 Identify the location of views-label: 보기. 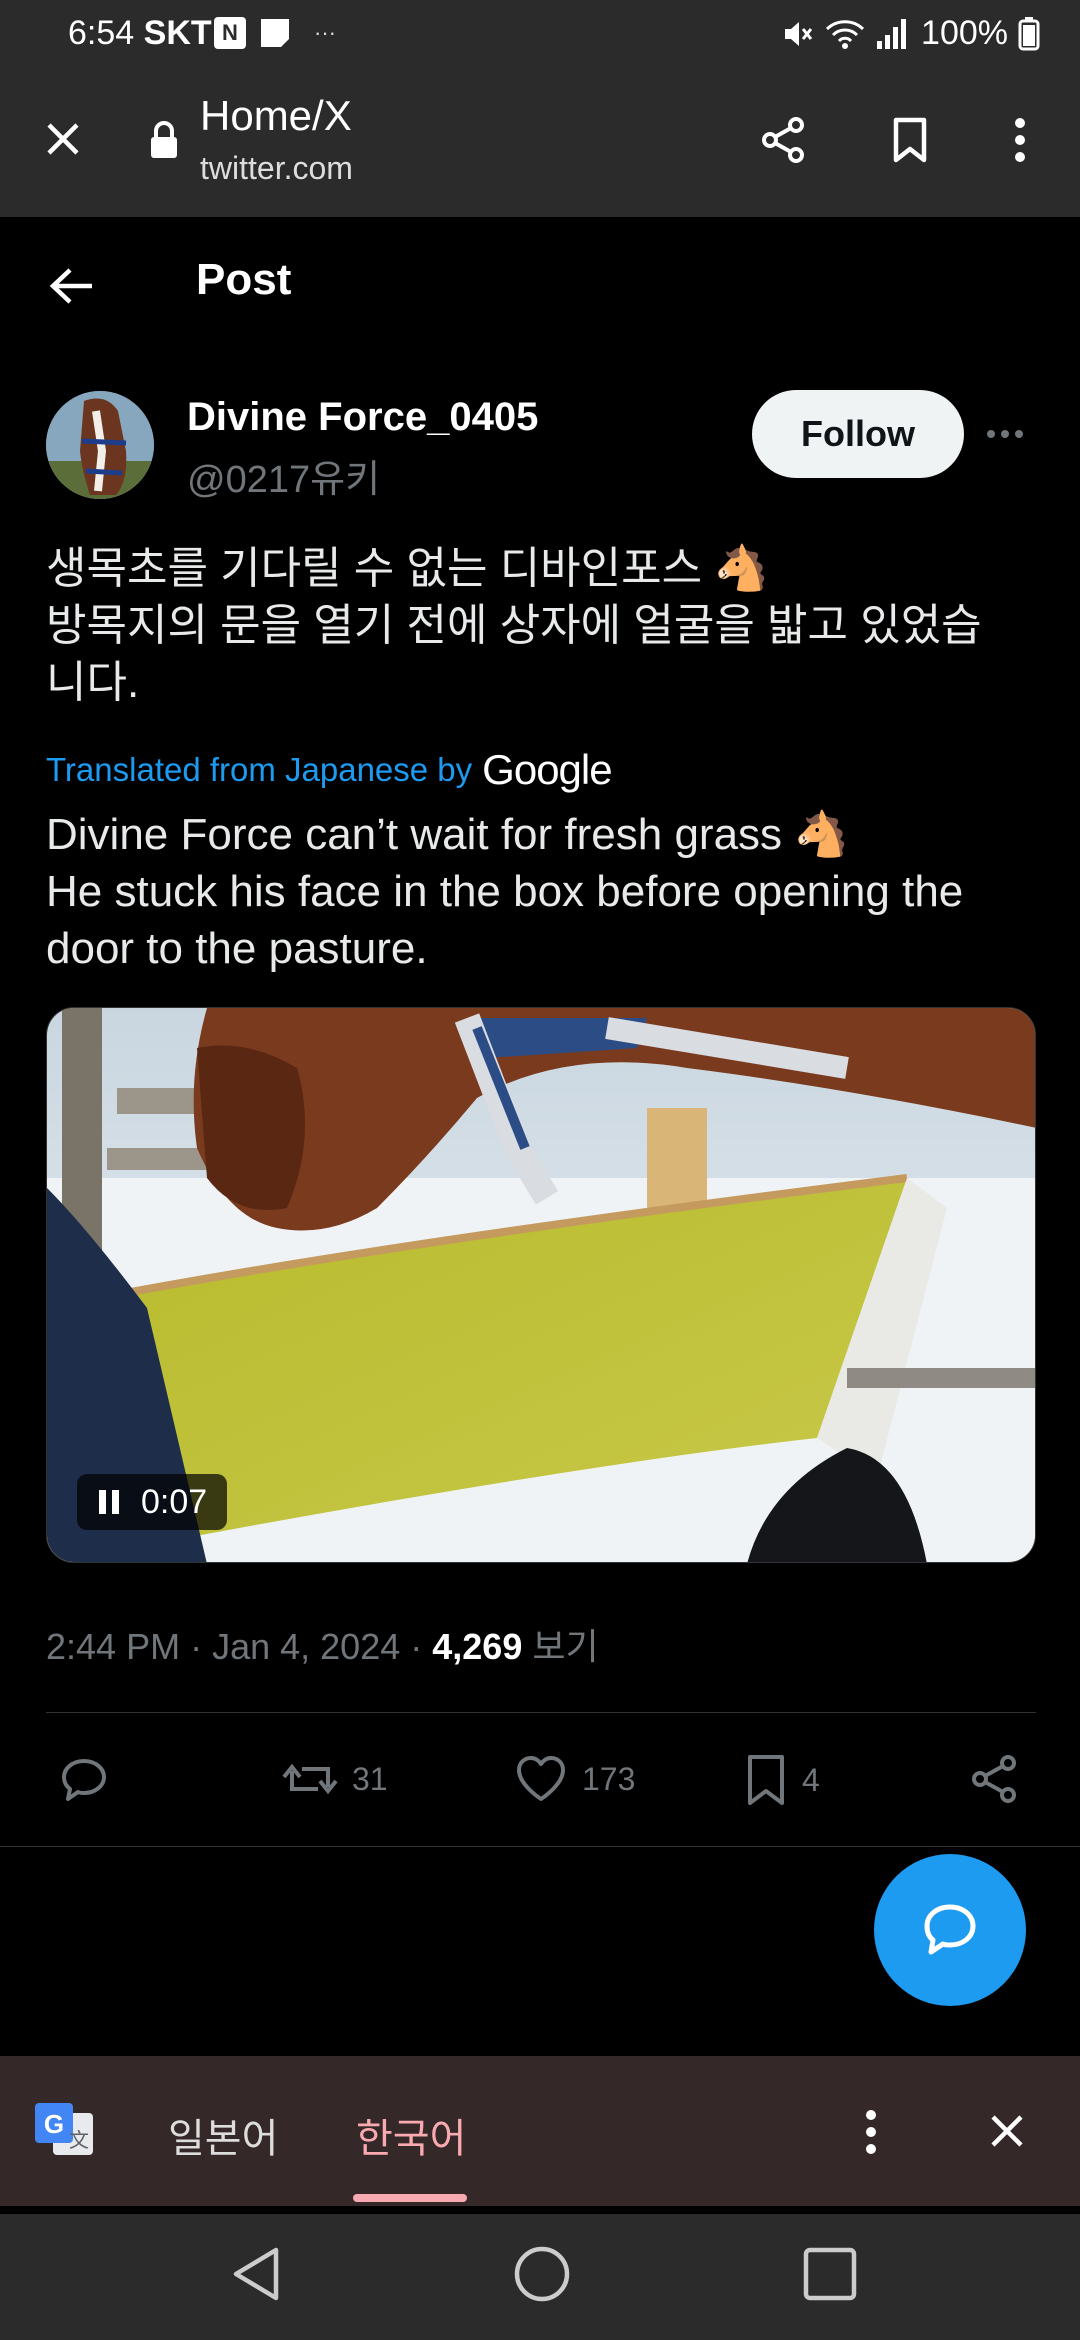
(565, 1646).